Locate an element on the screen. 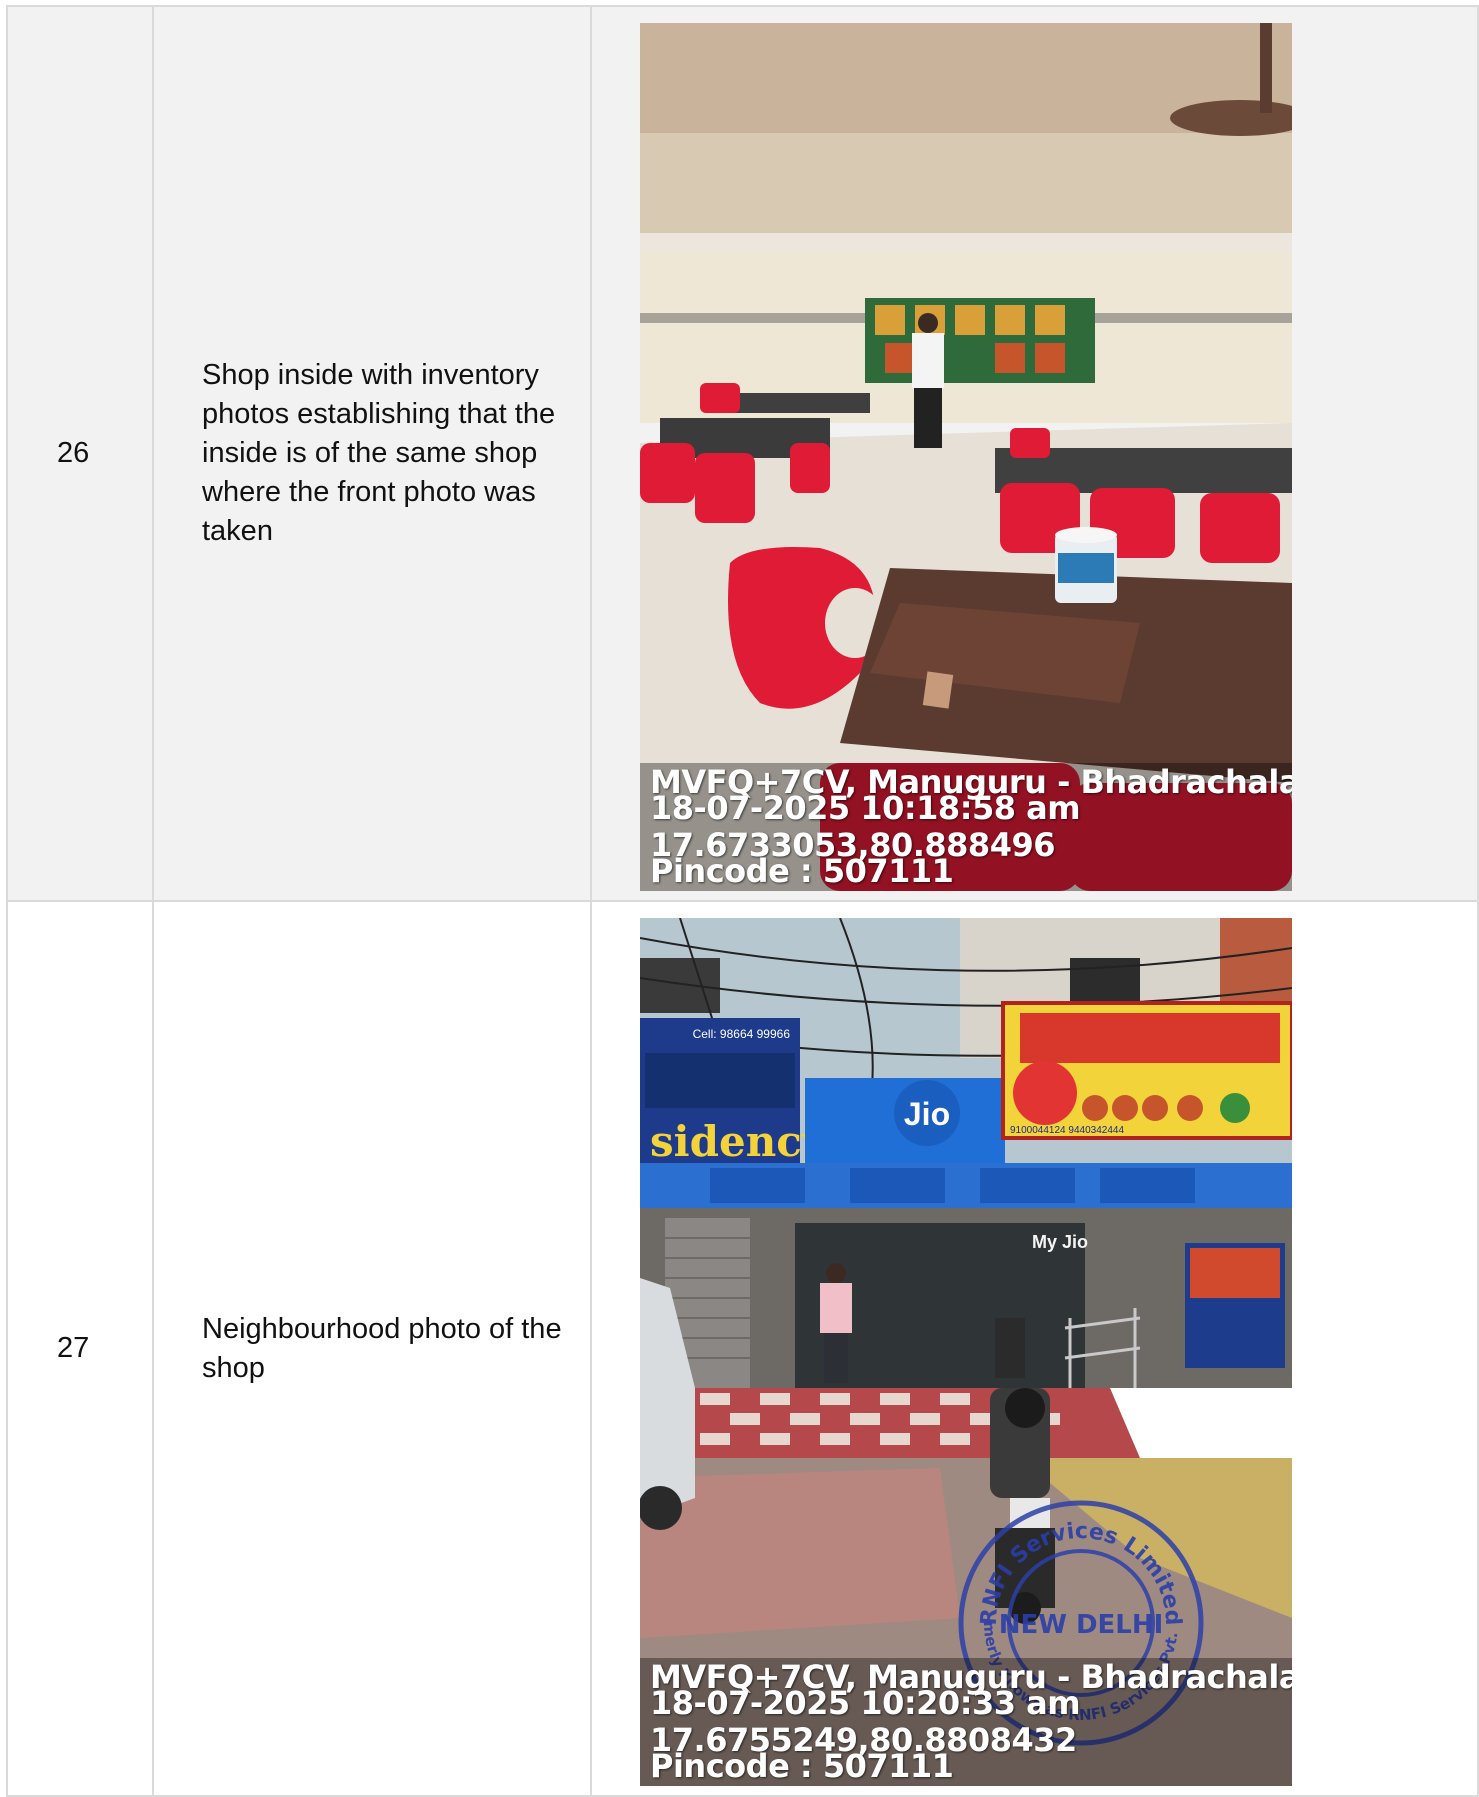 The width and height of the screenshot is (1479, 1797). row-number: 27 is located at coordinates (80, 1348).